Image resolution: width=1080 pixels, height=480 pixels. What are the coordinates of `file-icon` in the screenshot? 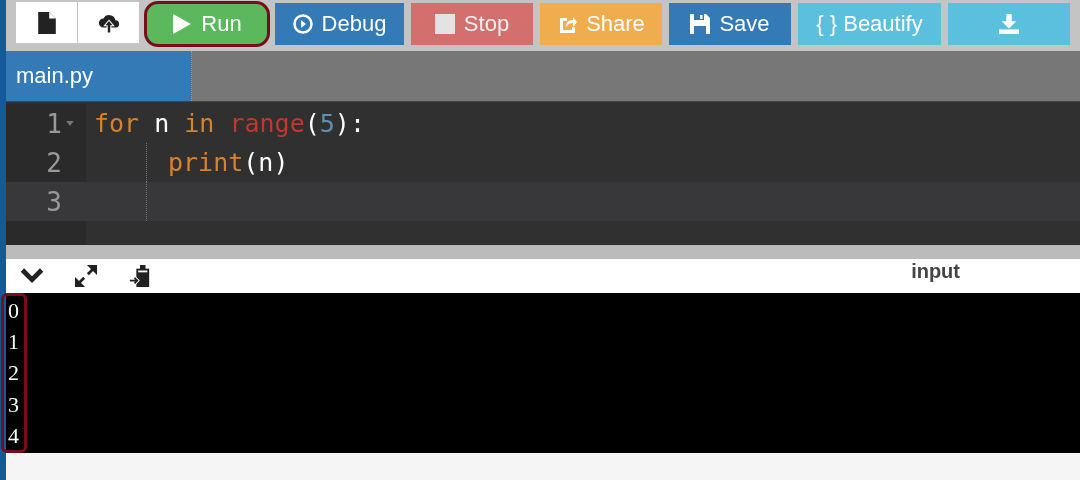 It's located at (46, 22).